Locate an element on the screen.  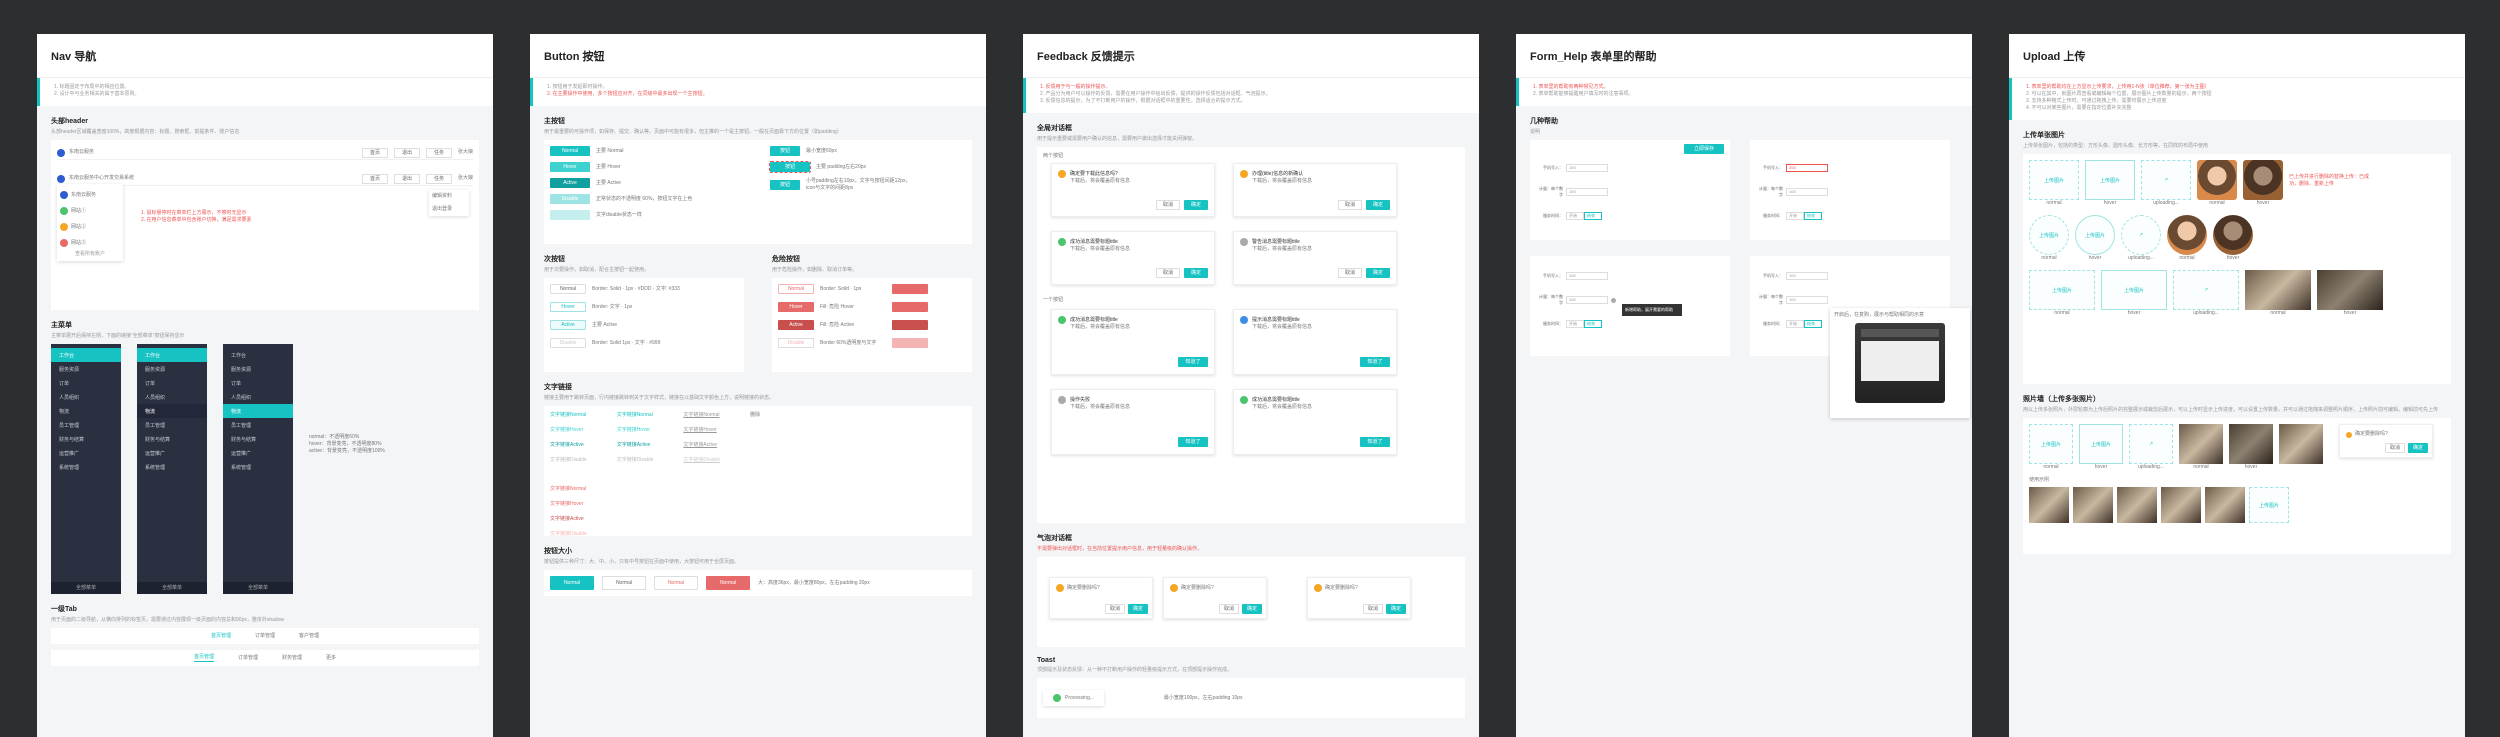
all-menu-button: 全部菜单 is located at coordinates (258, 588).